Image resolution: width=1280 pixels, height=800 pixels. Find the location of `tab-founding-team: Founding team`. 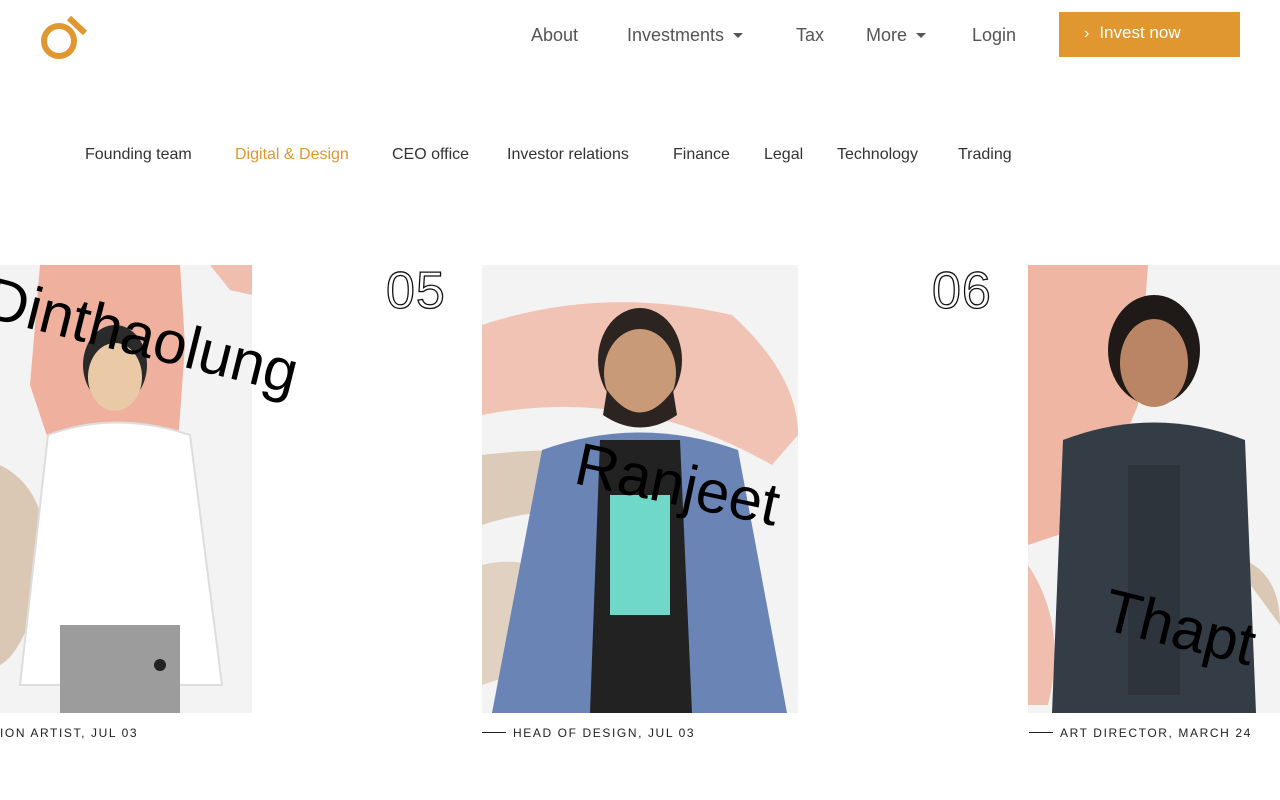

tab-founding-team: Founding team is located at coordinates (138, 155).